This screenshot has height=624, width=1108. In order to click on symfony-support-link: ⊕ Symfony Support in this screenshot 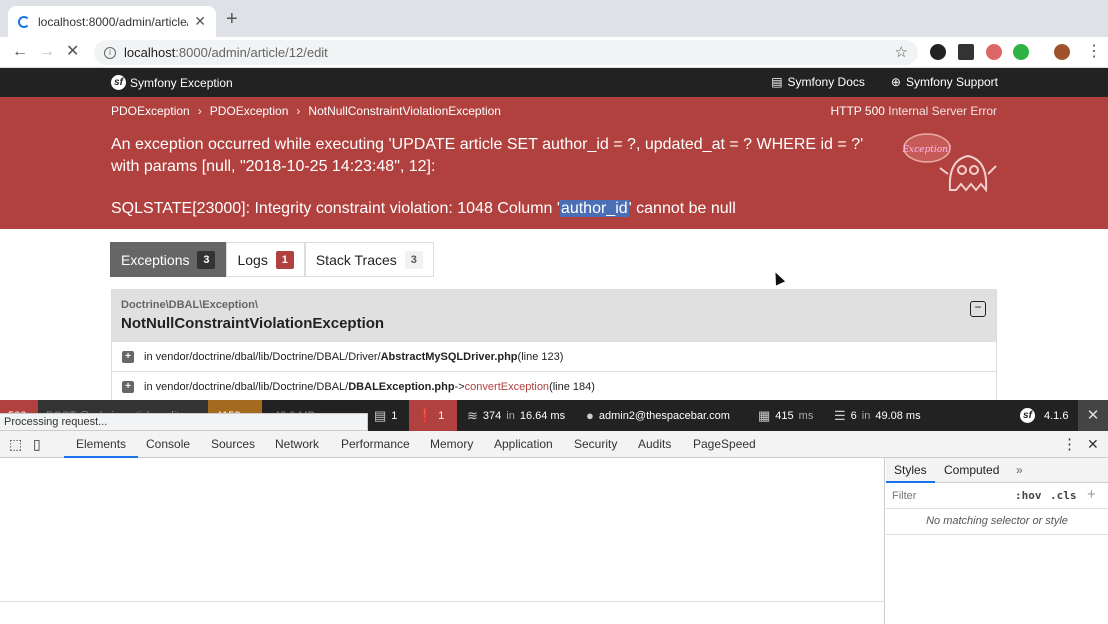, I will do `click(944, 82)`.